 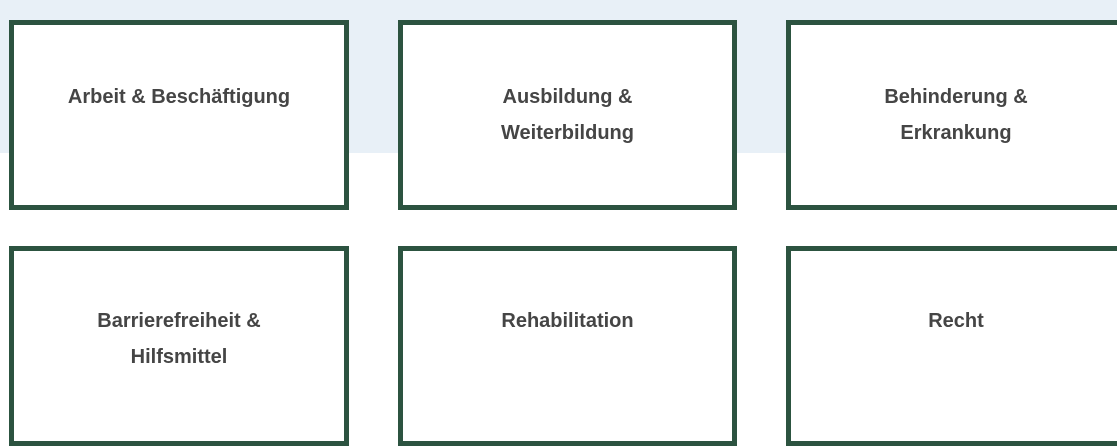 I want to click on category-label: Ausbildung & Weiterbildung, so click(x=567, y=115).